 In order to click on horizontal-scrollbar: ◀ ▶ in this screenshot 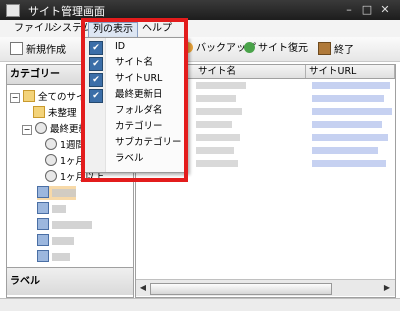, I will do `click(265, 287)`.